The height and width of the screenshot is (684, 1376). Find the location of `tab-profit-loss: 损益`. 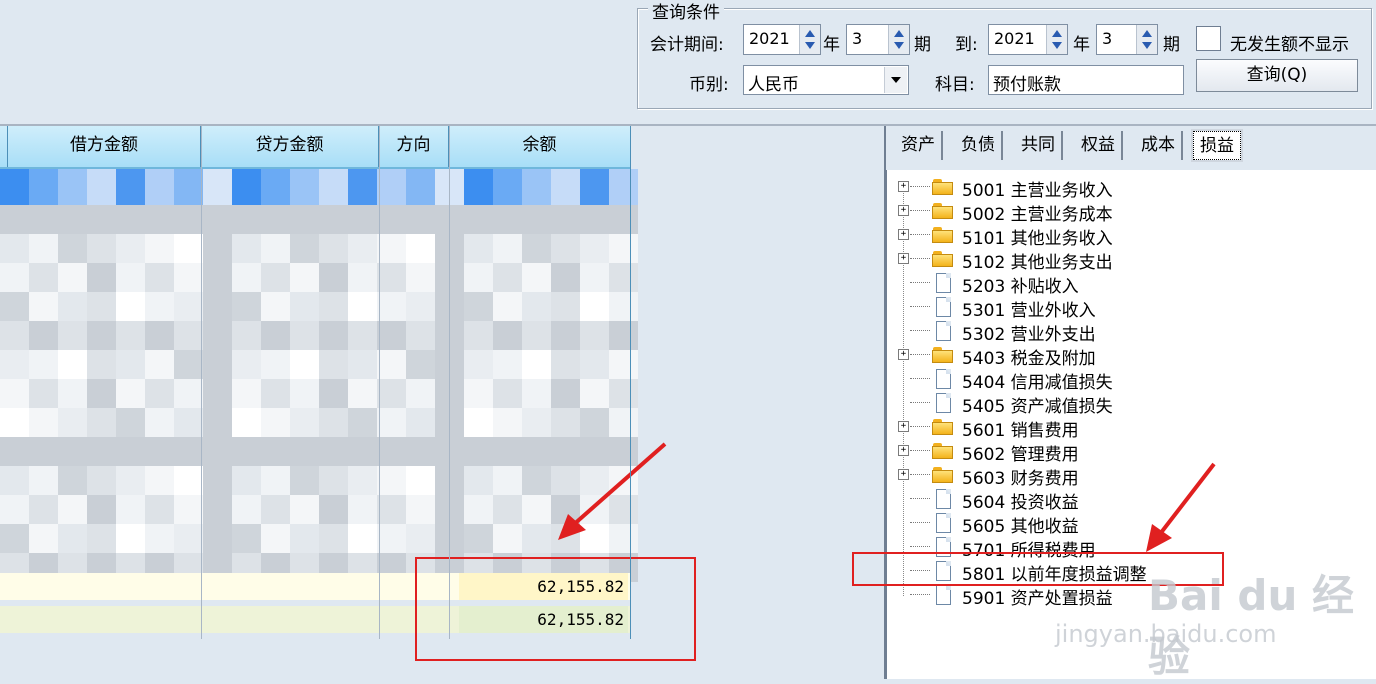

tab-profit-loss: 损益 is located at coordinates (1217, 145).